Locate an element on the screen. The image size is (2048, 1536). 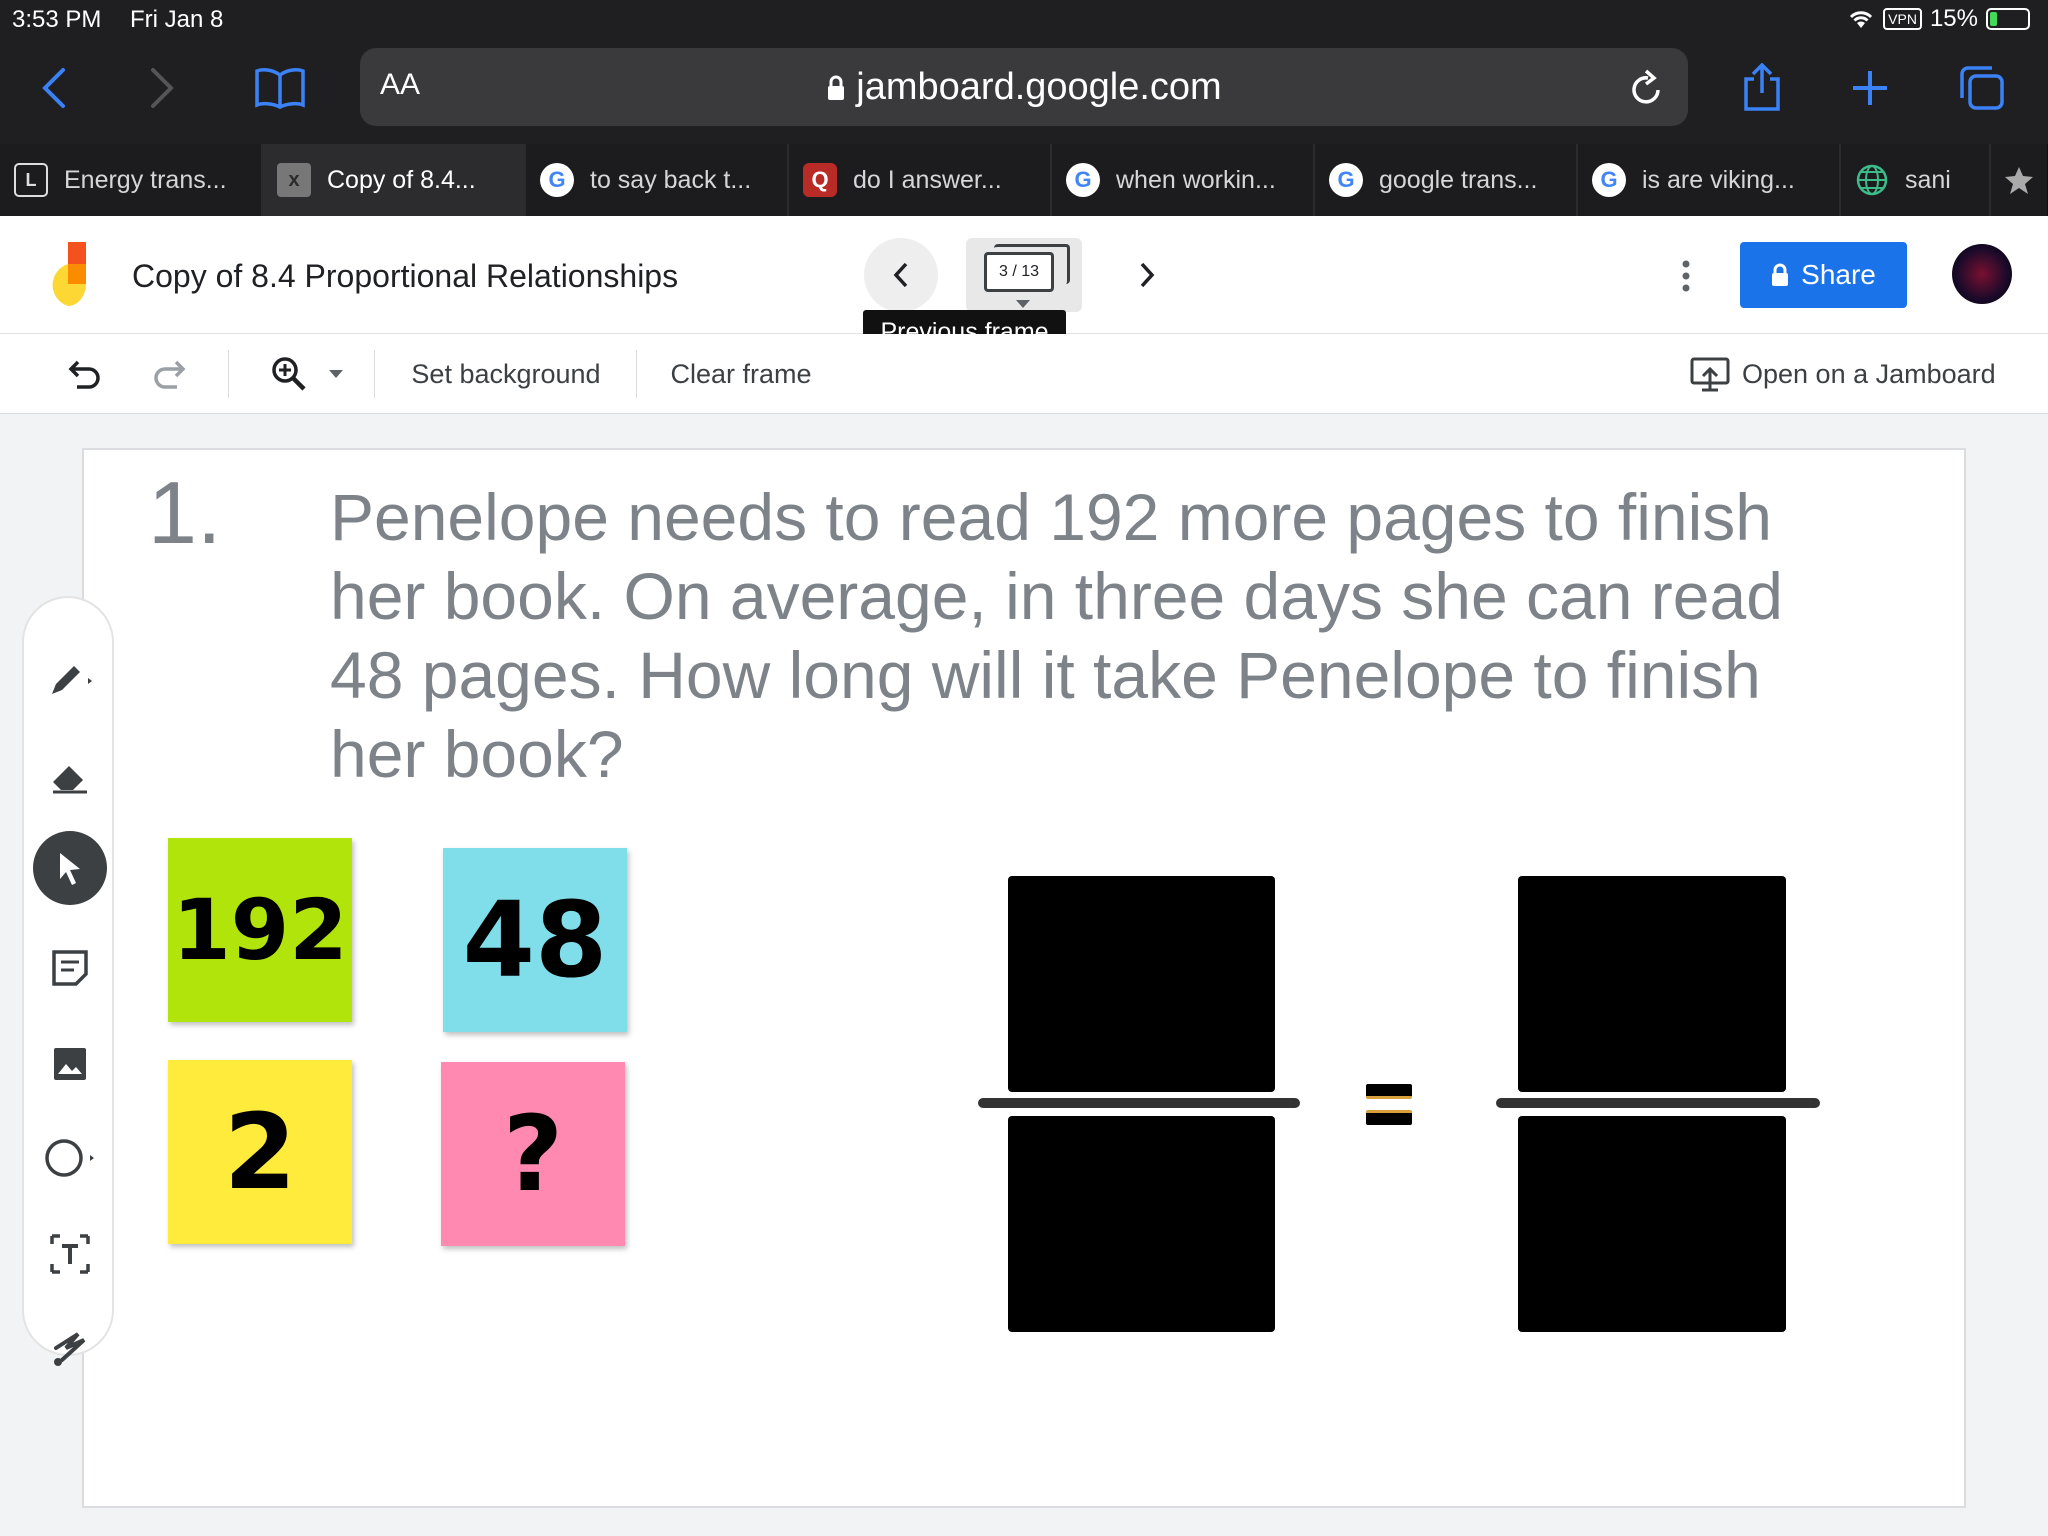
frame-bar-toggle: 3 / 13 is located at coordinates (1024, 275).